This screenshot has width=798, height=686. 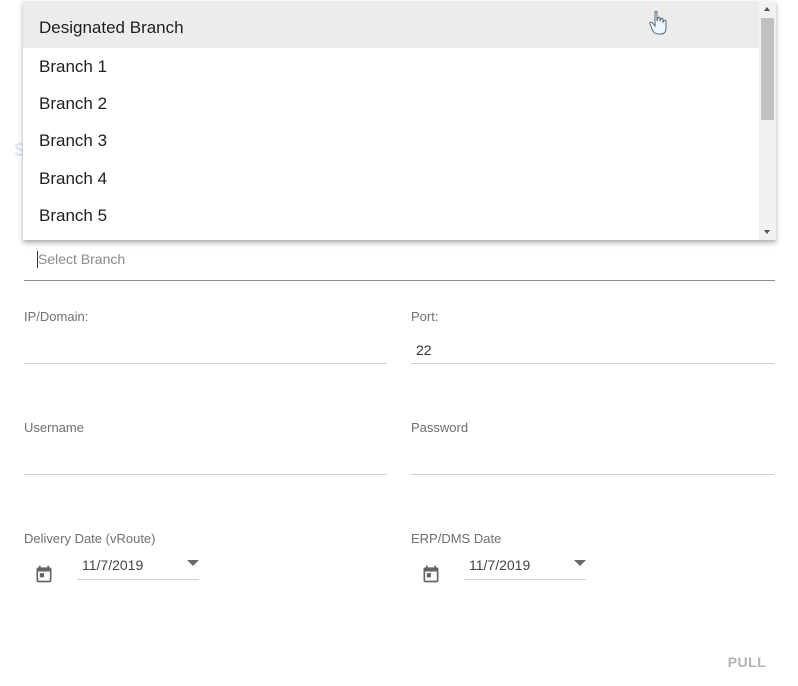 I want to click on port-field: Port: 22, so click(x=592, y=337).